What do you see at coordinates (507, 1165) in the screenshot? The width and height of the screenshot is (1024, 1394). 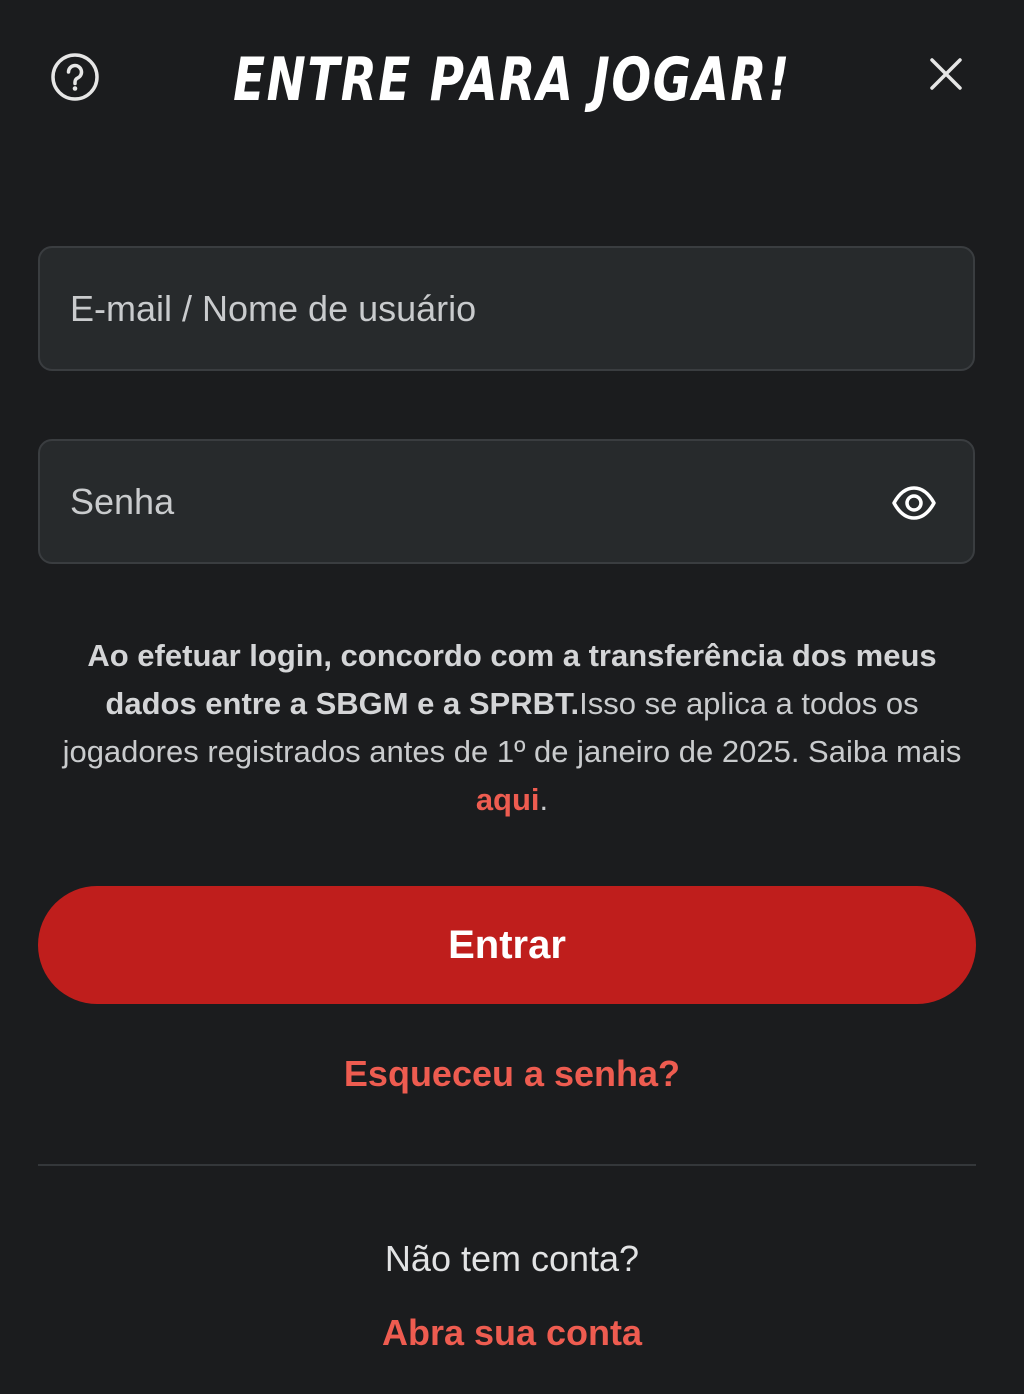 I see `divider` at bounding box center [507, 1165].